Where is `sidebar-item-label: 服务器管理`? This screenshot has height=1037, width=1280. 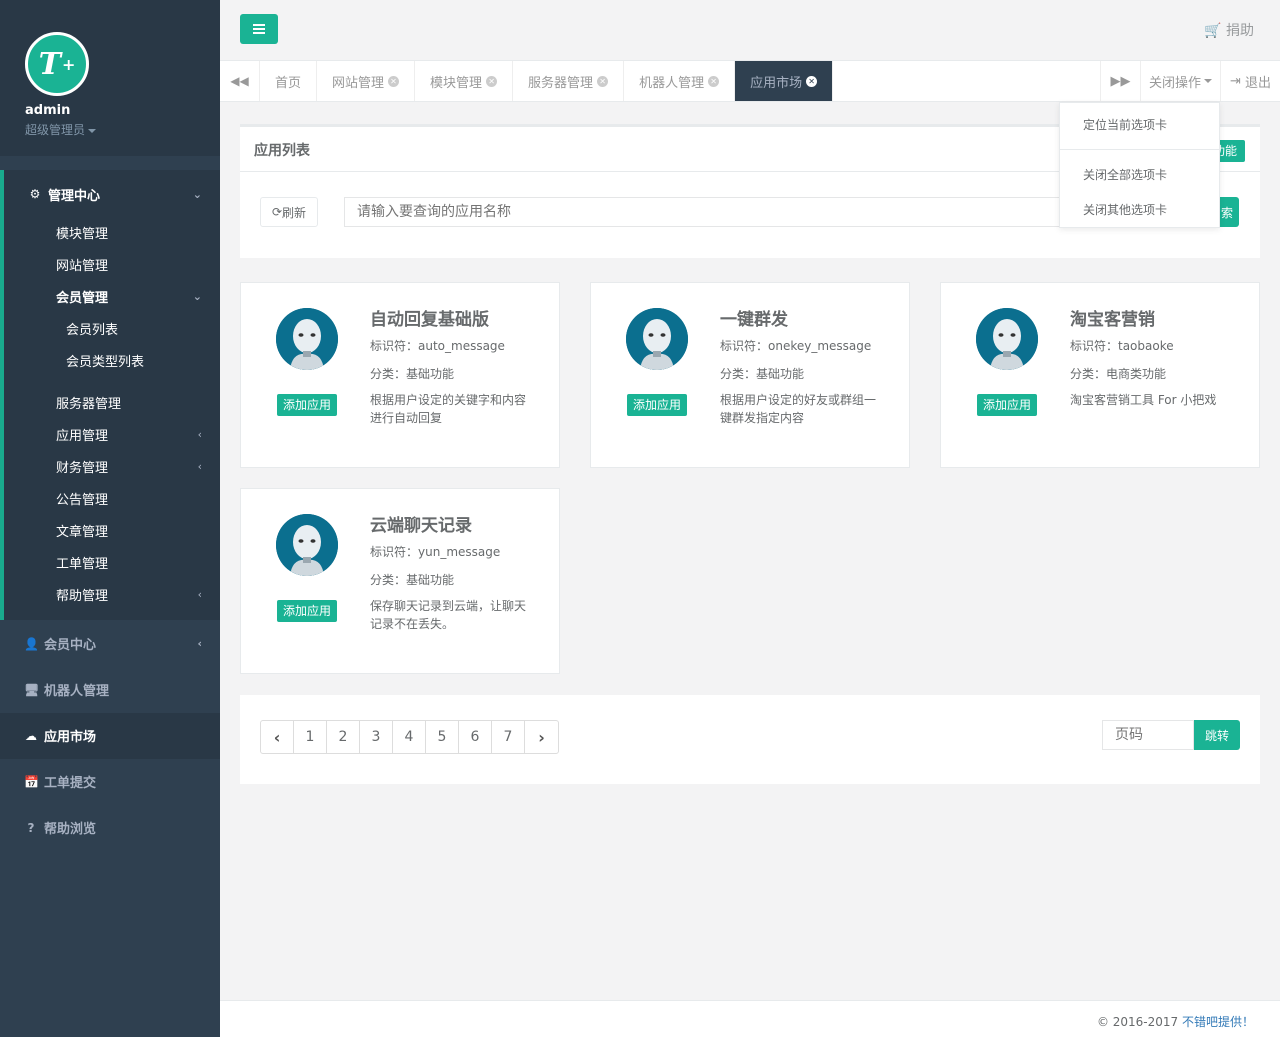 sidebar-item-label: 服务器管理 is located at coordinates (89, 404).